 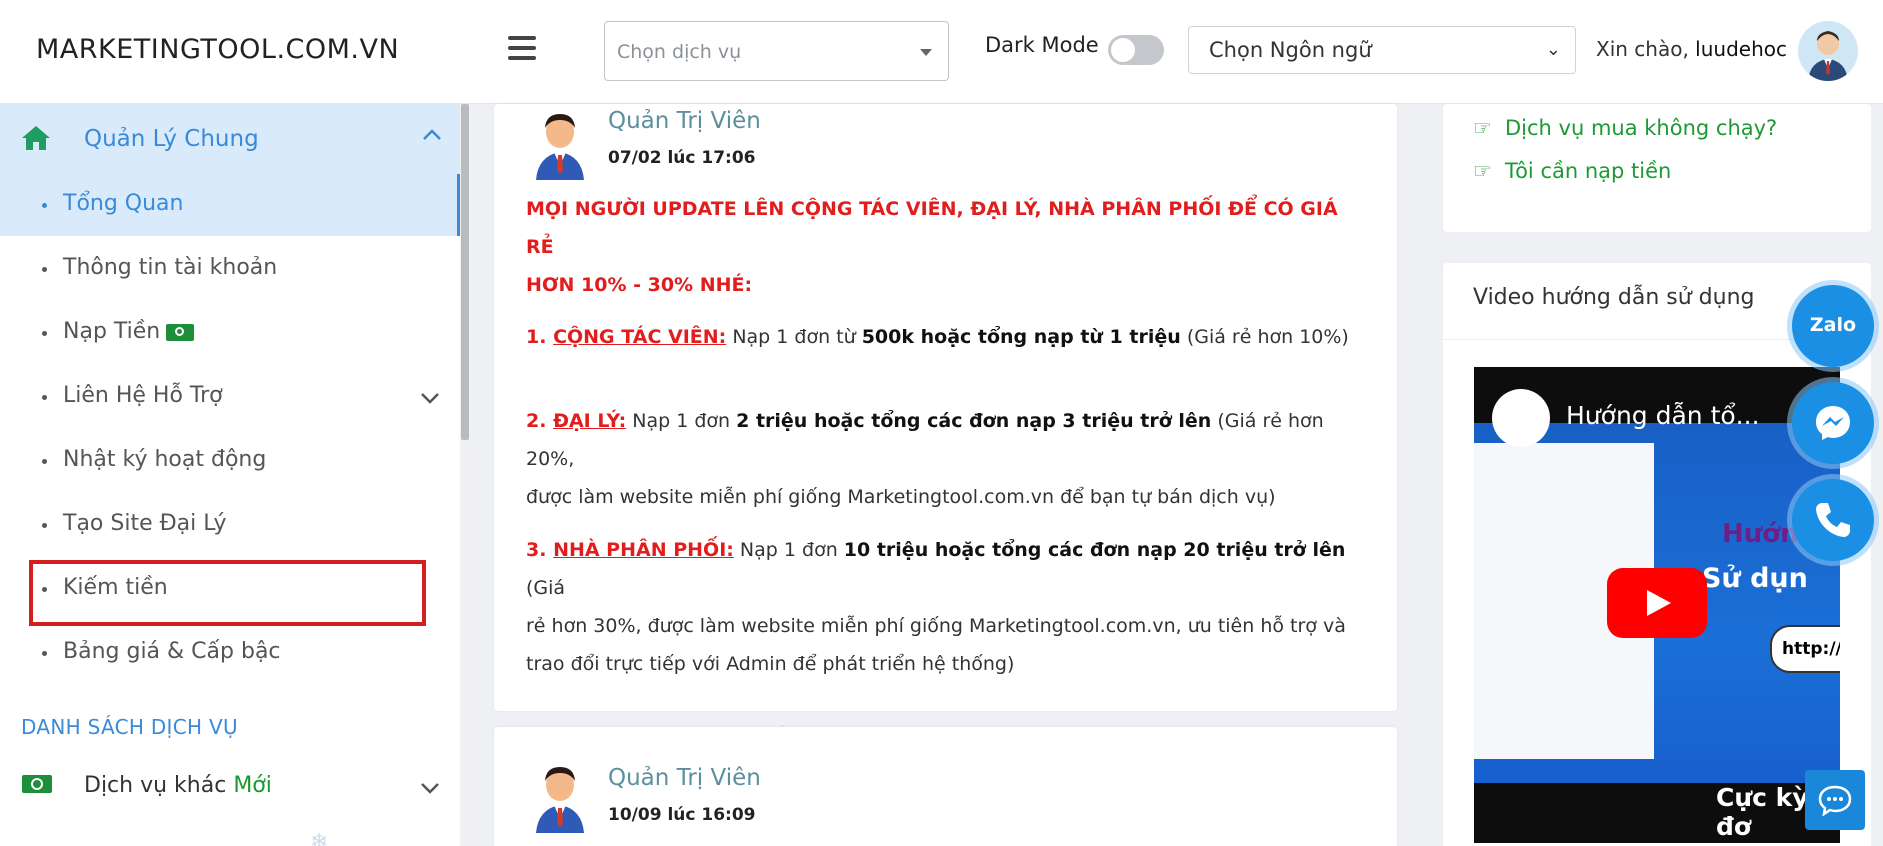 What do you see at coordinates (1482, 128) in the screenshot?
I see `pointing-hand-icon: ☞` at bounding box center [1482, 128].